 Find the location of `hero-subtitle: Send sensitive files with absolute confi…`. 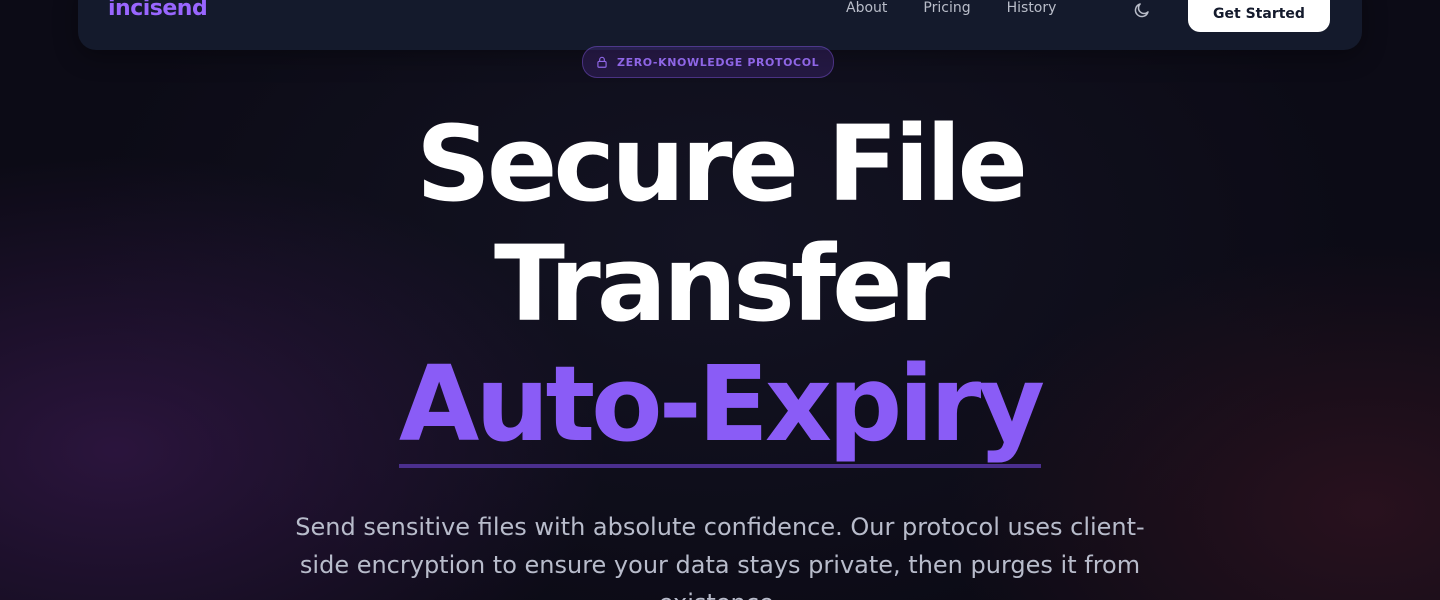

hero-subtitle: Send sensitive files with absolute confi… is located at coordinates (720, 556).